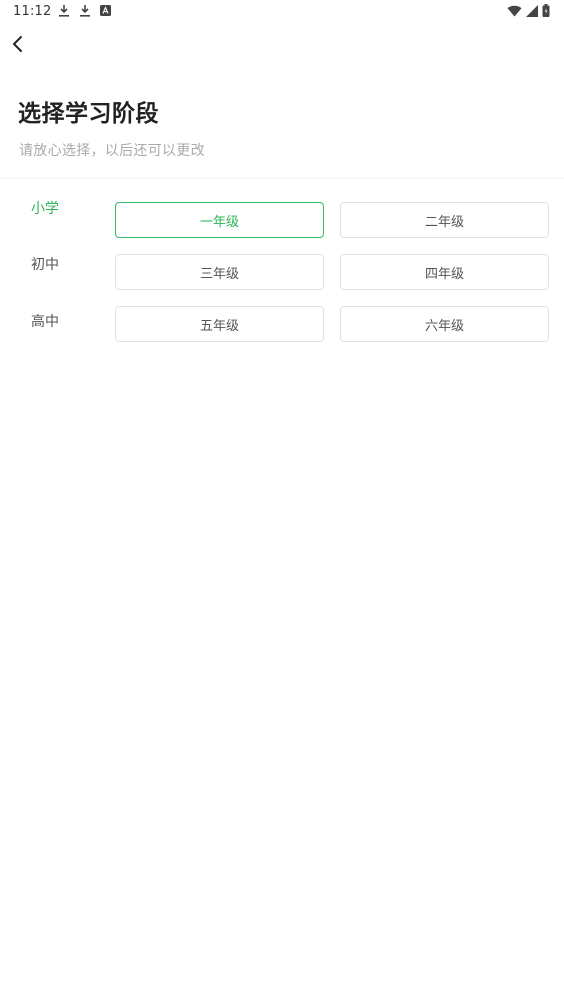 The height and width of the screenshot is (1004, 564). I want to click on grade-button-2: 二年级, so click(444, 220).